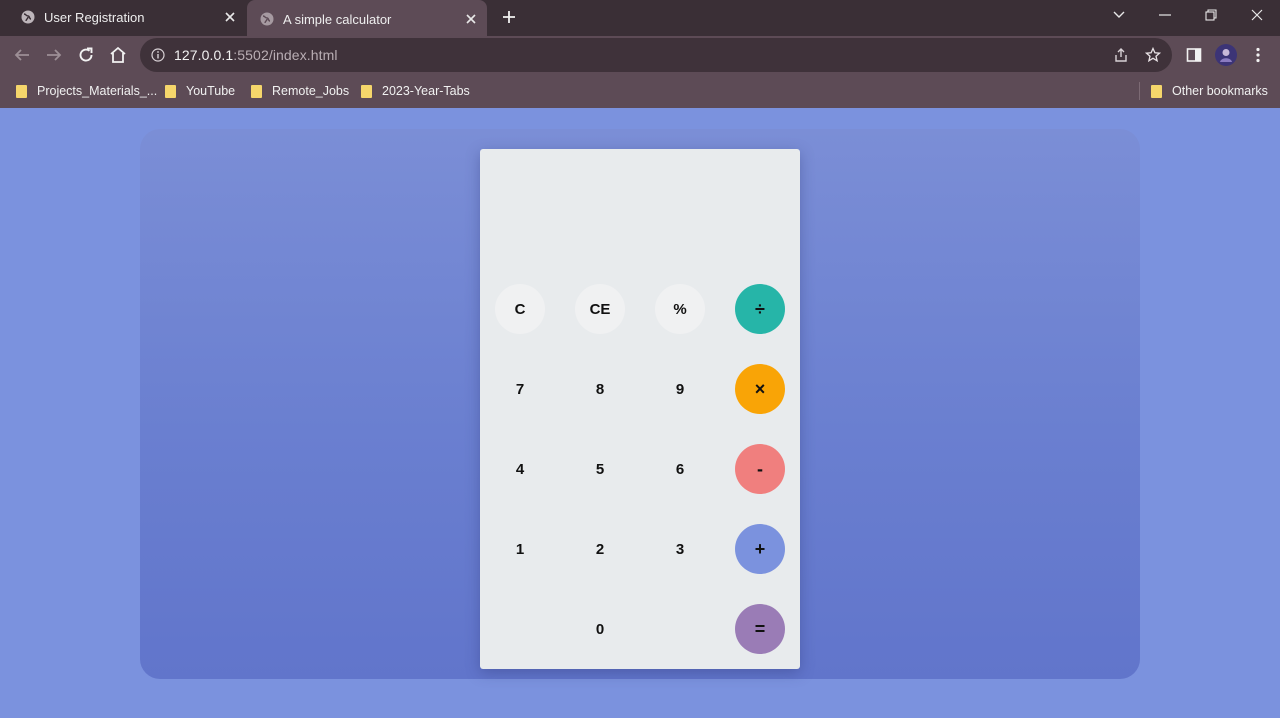 This screenshot has width=1280, height=718. Describe the element at coordinates (600, 629) in the screenshot. I see `digit-0-button: 0` at that location.